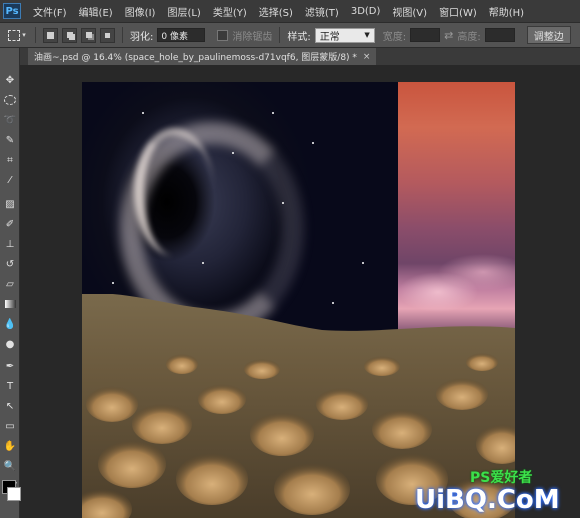 The width and height of the screenshot is (580, 518). I want to click on options-bar: ▾ 羽化: 0 像素 消除锯齿 样式: 正常 ▼ 宽度: ⇄ 高度: 调整边, so click(290, 35).